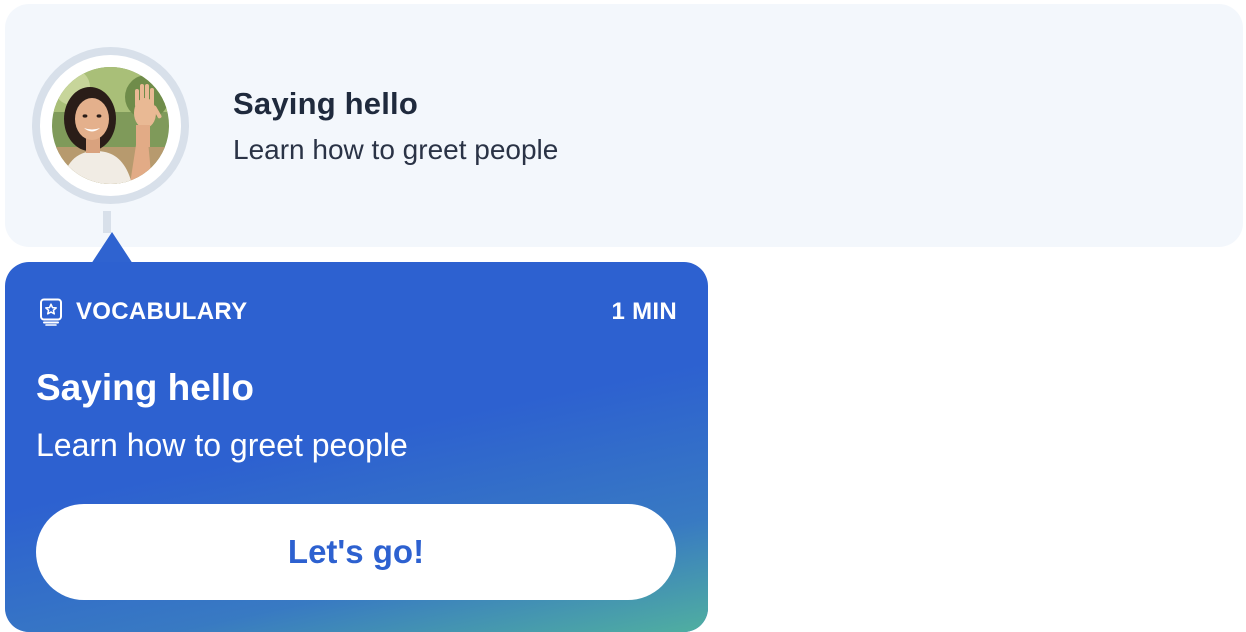 The width and height of the screenshot is (1246, 632). I want to click on person-waving-avatar-image, so click(110, 125).